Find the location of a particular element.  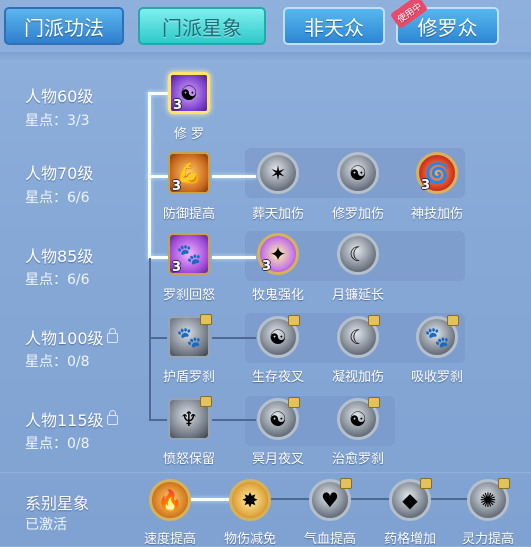

figure-icon: ✸ is located at coordinates (250, 500).